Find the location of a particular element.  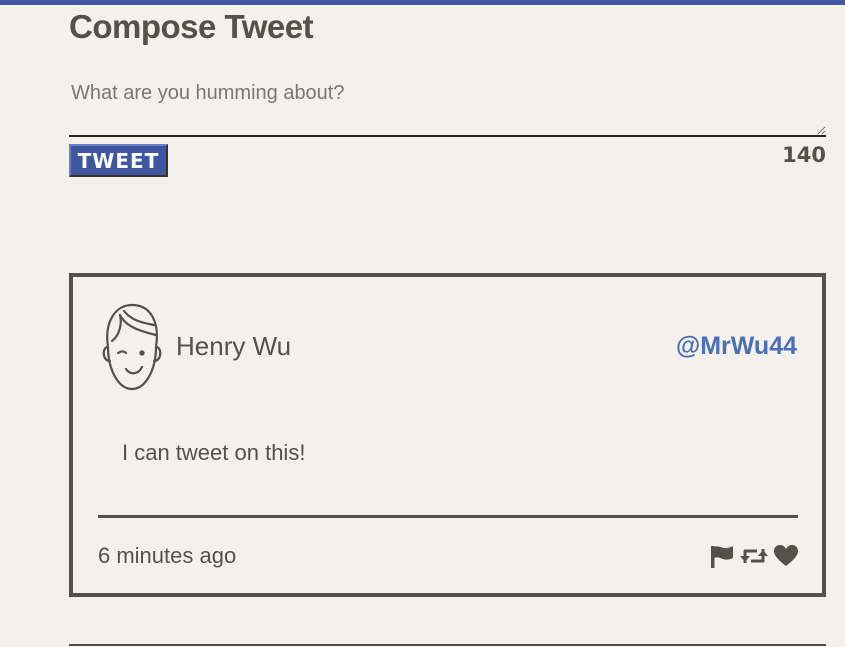

tweet-button: TWEET is located at coordinates (118, 160).